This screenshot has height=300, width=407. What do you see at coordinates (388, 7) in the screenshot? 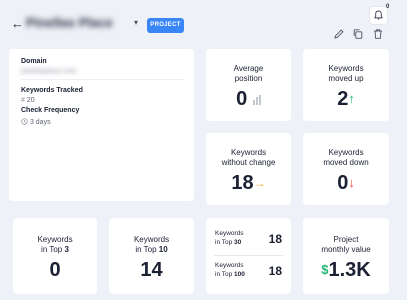
I see `notification-count: 0` at bounding box center [388, 7].